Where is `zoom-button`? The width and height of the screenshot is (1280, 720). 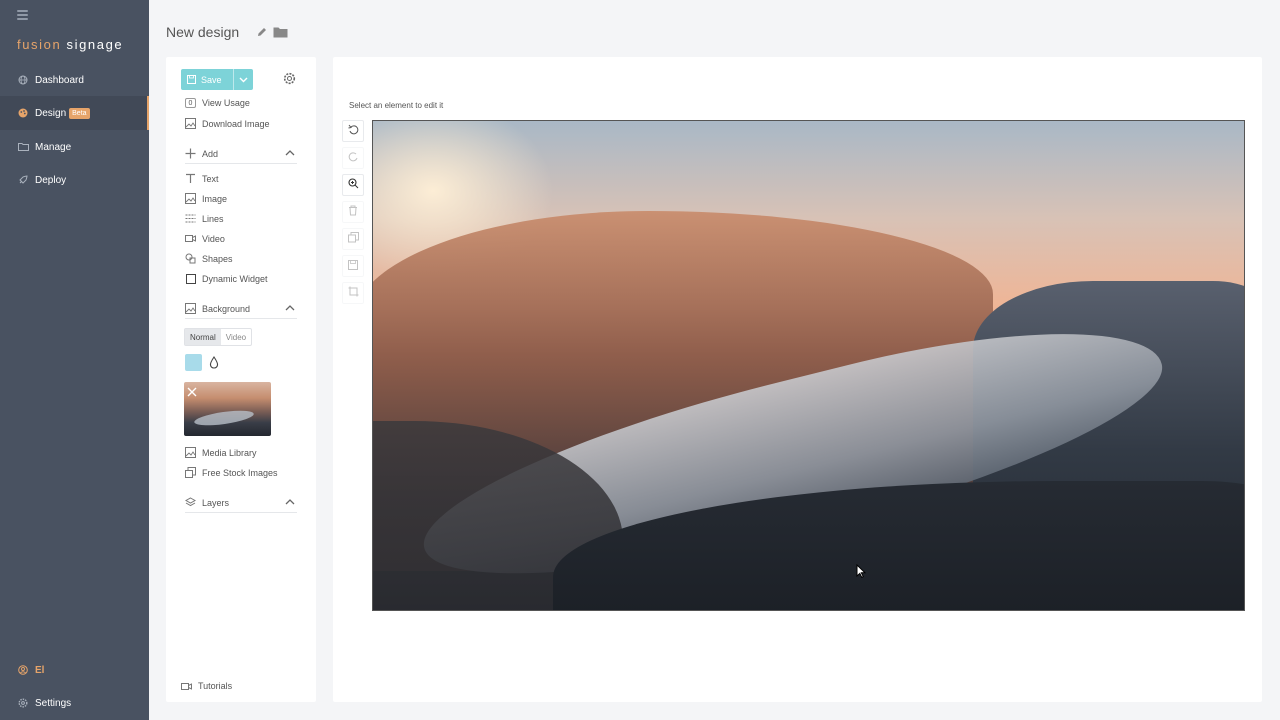 zoom-button is located at coordinates (353, 185).